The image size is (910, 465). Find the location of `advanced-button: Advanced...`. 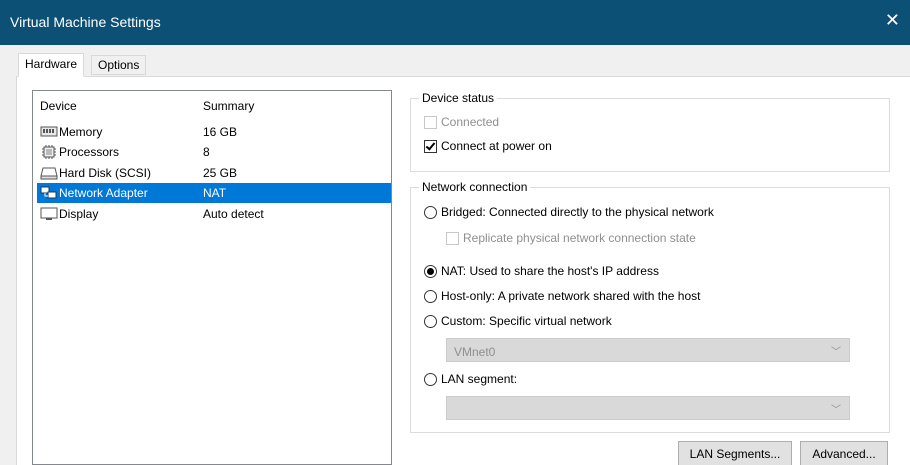

advanced-button: Advanced... is located at coordinates (844, 453).